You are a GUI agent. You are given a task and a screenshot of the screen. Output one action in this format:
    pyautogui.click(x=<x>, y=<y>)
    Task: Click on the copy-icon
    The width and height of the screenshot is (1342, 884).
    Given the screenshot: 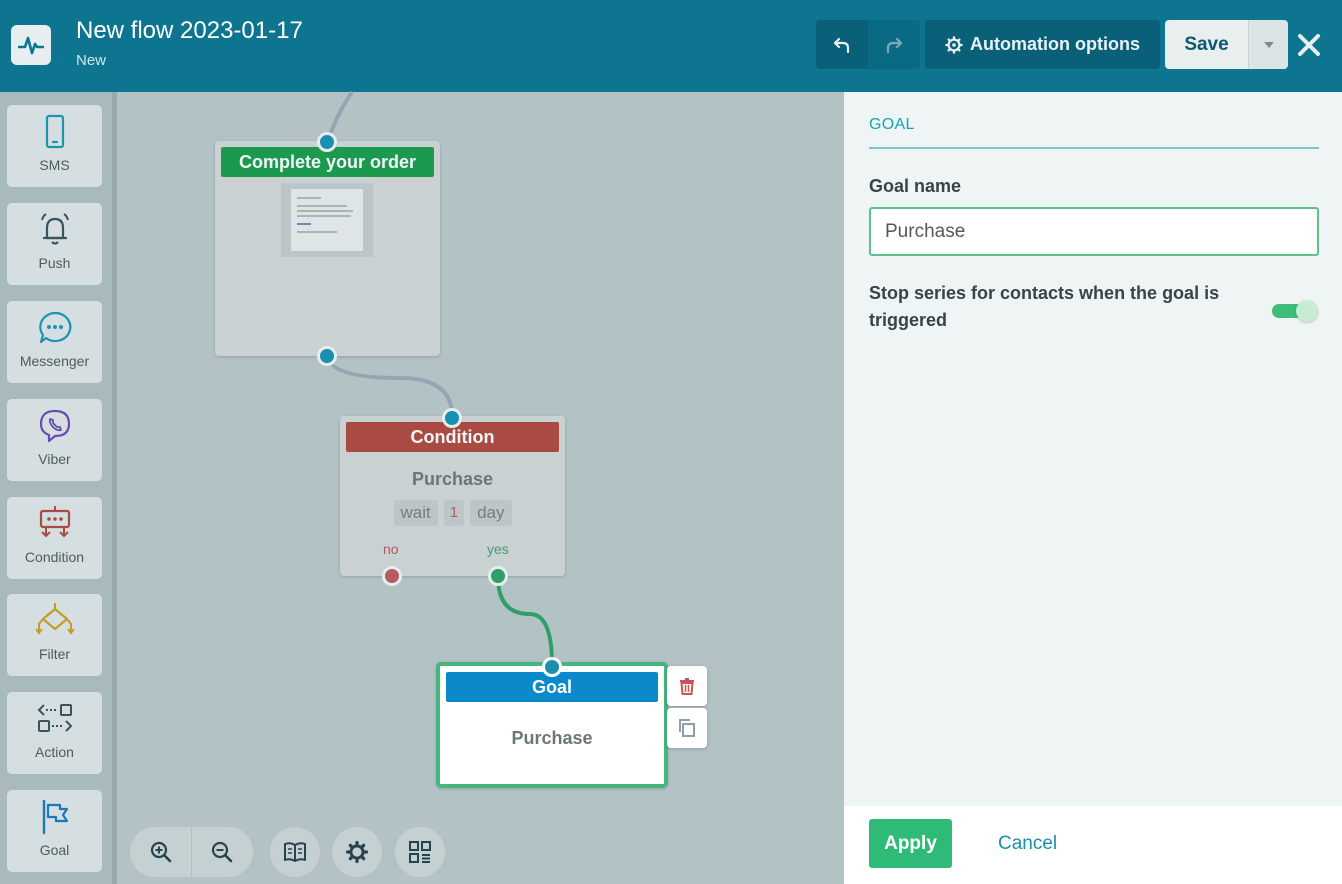 What is the action you would take?
    pyautogui.click(x=687, y=728)
    